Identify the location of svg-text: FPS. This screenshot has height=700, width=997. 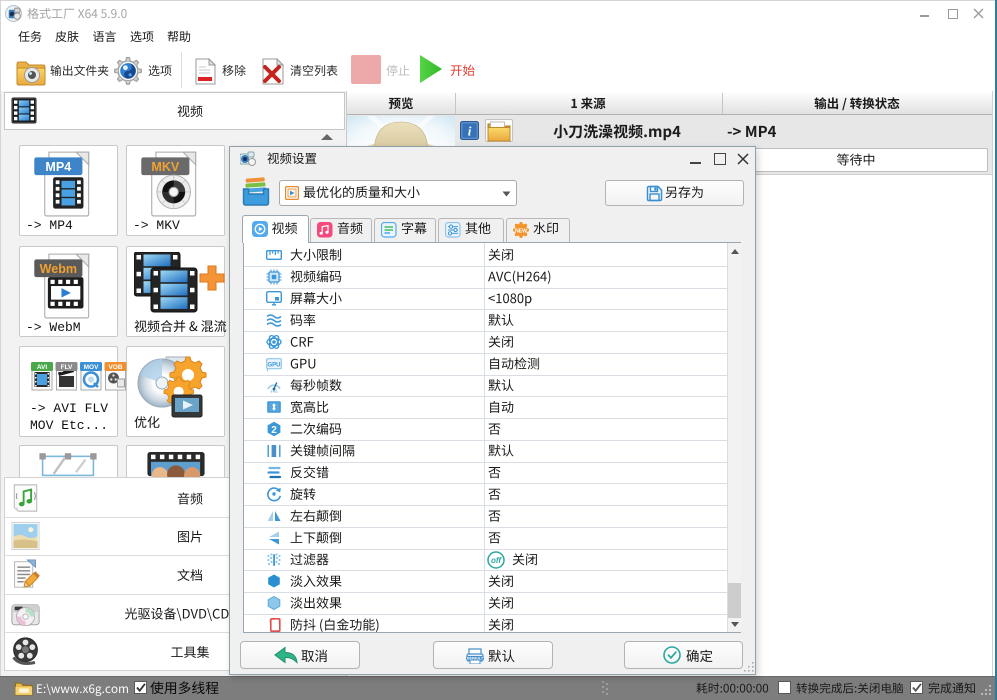
(274, 391).